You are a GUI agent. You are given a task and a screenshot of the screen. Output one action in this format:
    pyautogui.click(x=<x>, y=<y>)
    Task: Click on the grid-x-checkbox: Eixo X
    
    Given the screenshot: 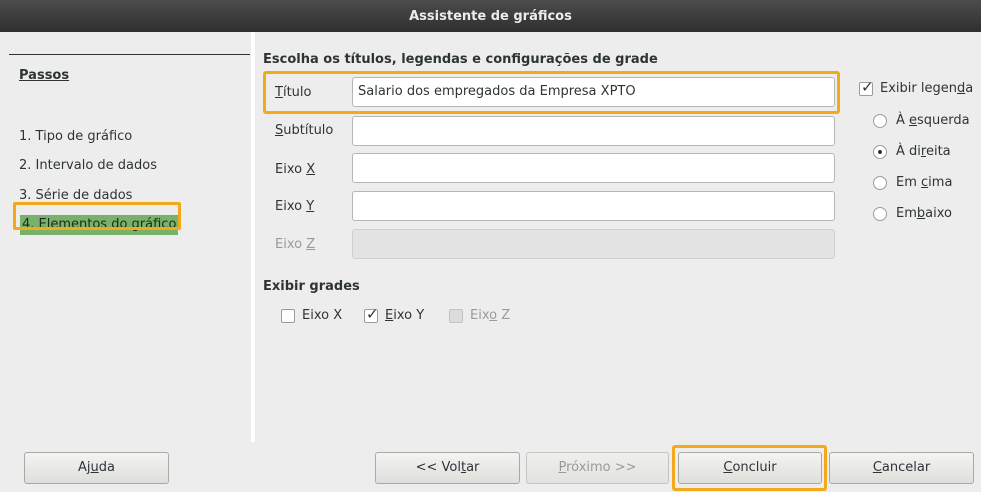 What is the action you would take?
    pyautogui.click(x=311, y=315)
    